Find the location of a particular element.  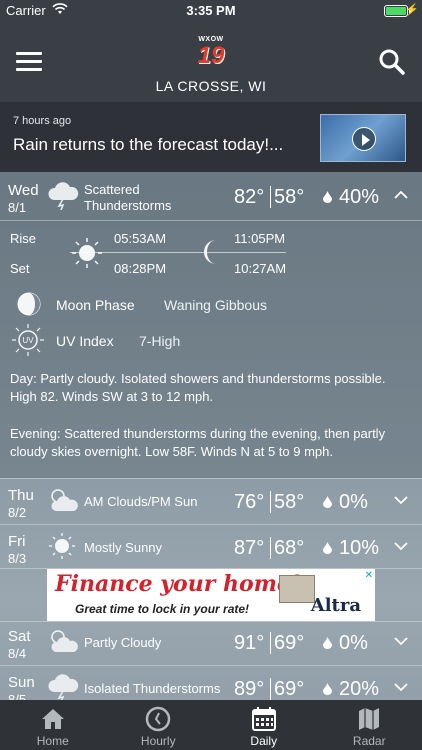

moon-crescent-icon is located at coordinates (210, 252).